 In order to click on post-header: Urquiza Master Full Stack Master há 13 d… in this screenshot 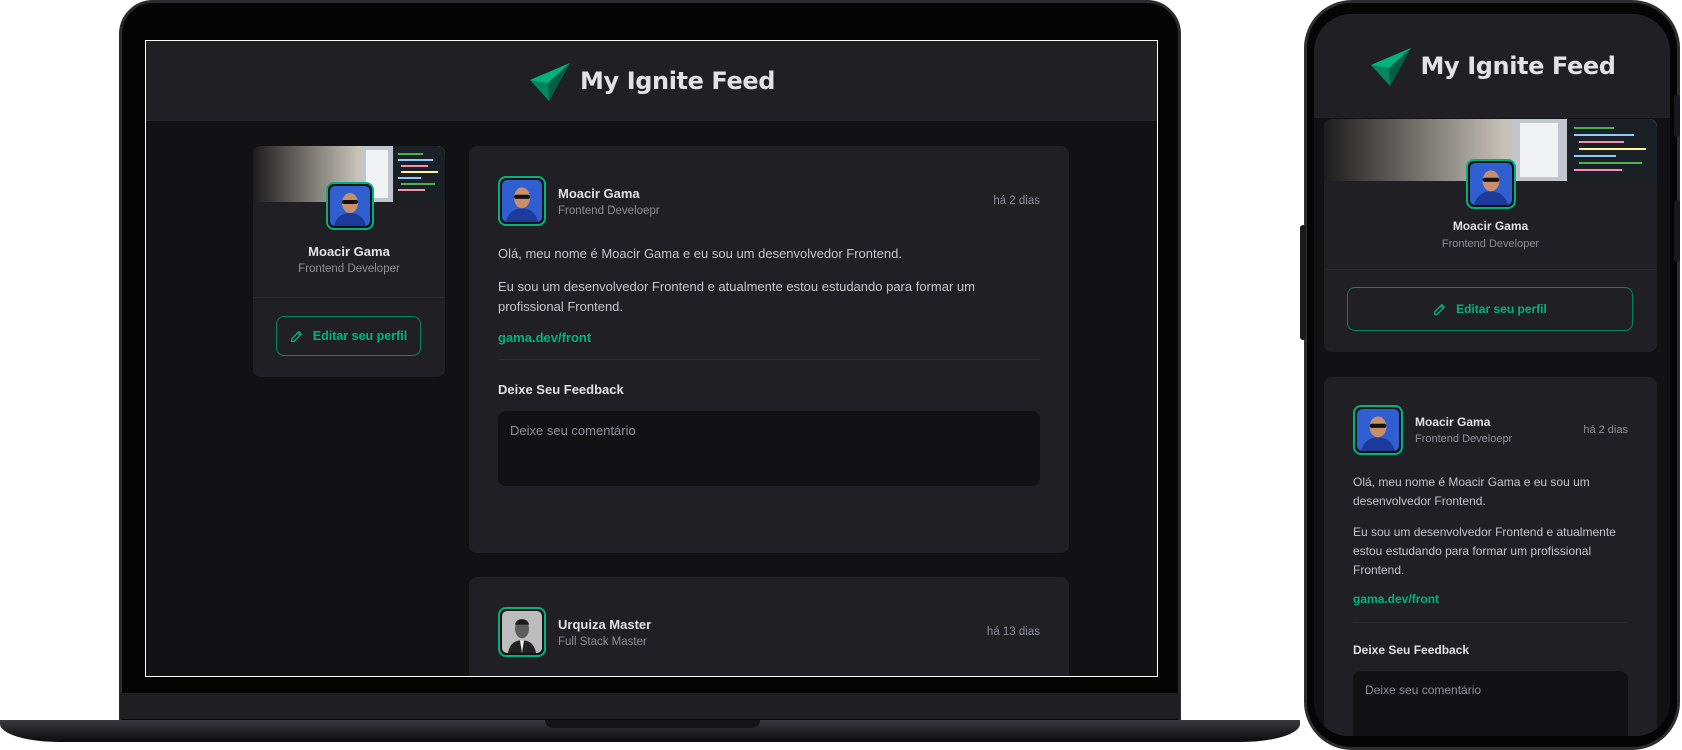, I will do `click(769, 632)`.